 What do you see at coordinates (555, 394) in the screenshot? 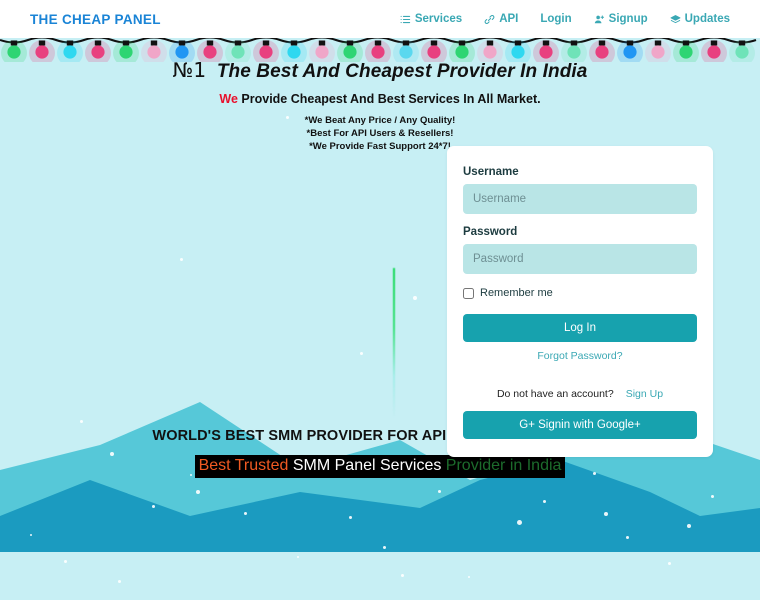
I see `signup-question: Do not have an account?` at bounding box center [555, 394].